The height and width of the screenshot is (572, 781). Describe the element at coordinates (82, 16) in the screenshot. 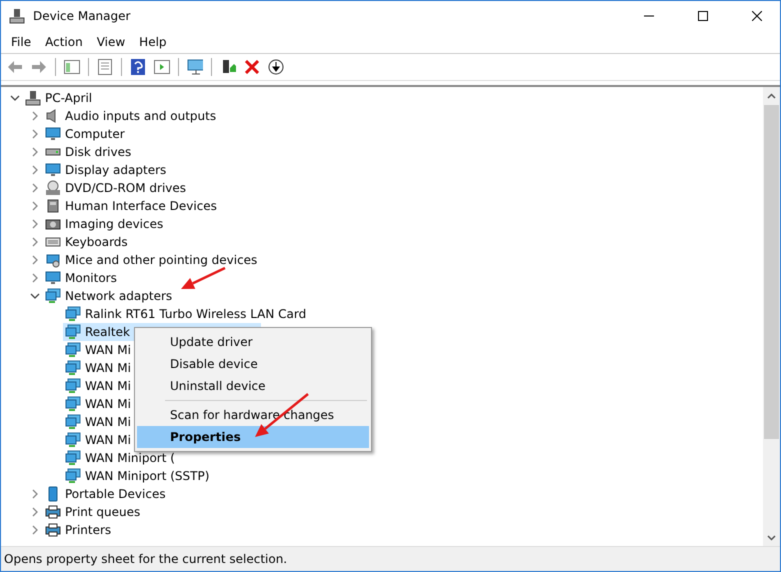

I see `window-title: Device Manager` at that location.